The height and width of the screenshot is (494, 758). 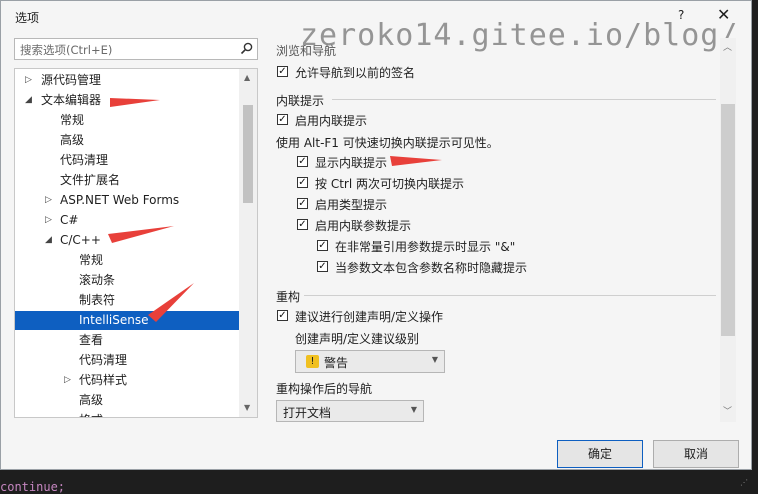 What do you see at coordinates (302, 224) in the screenshot?
I see `param-hints-checkbox: ✓` at bounding box center [302, 224].